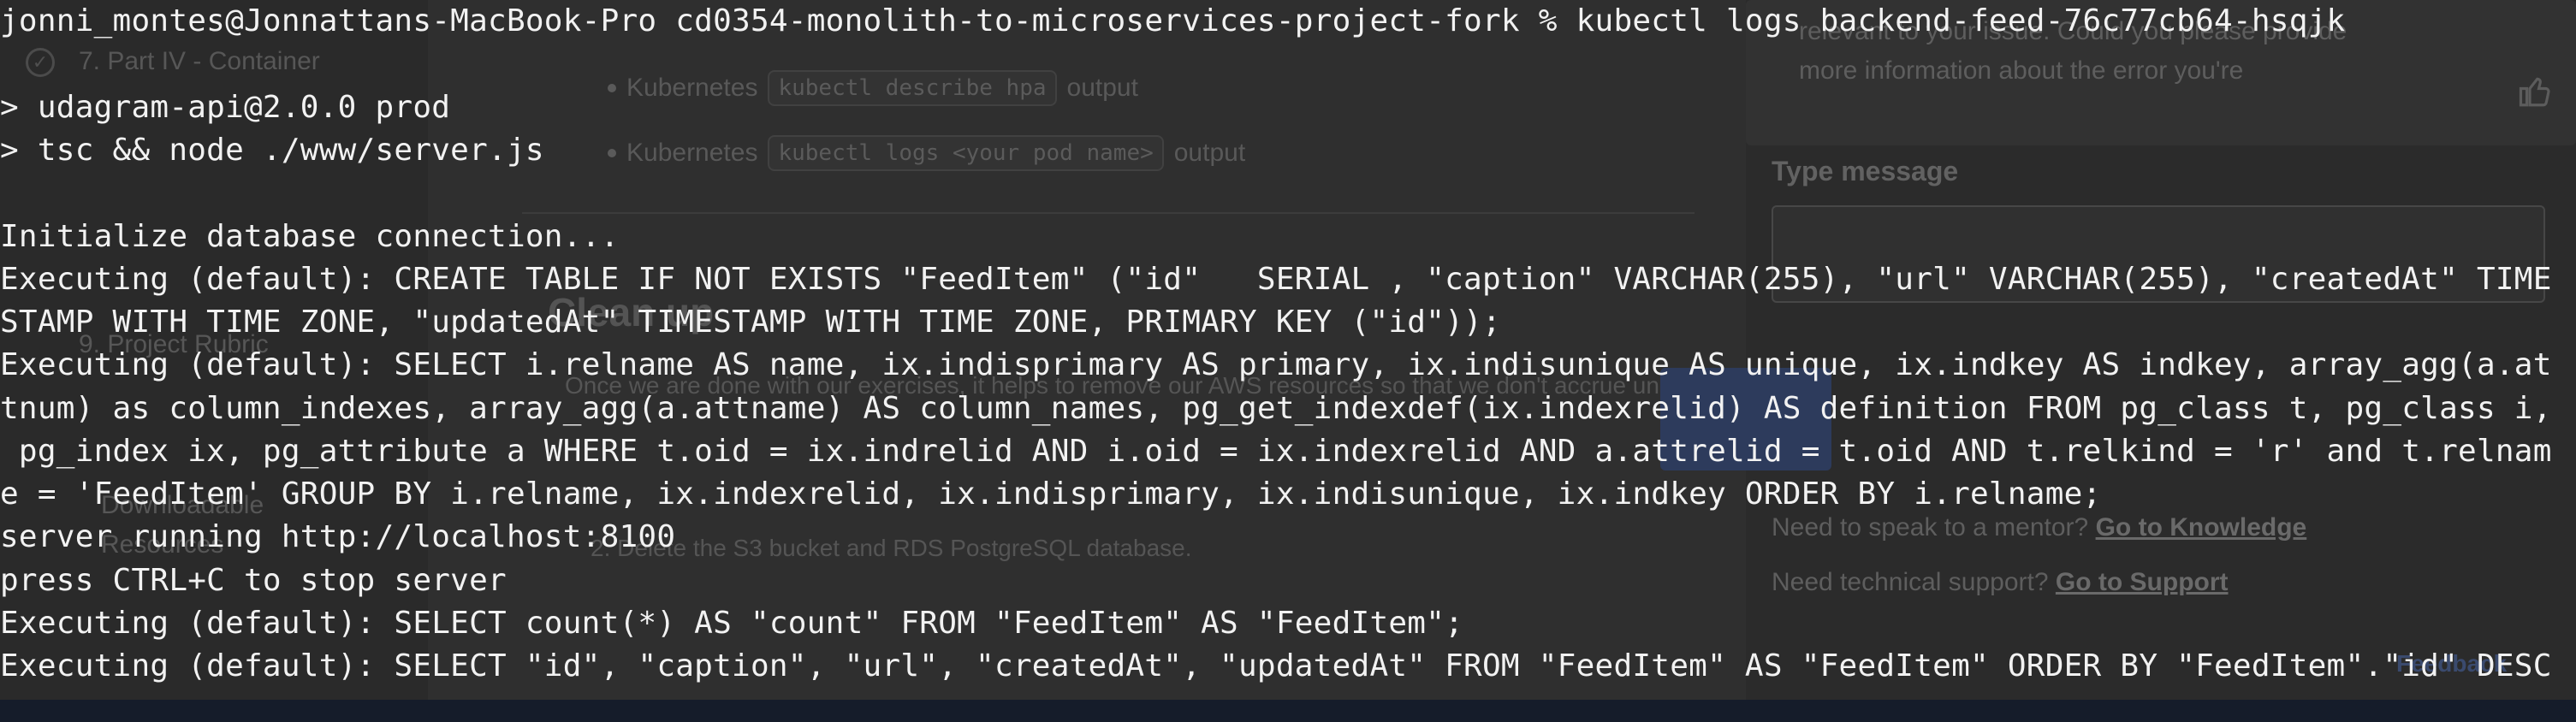 This screenshot has height=722, width=2576. What do you see at coordinates (272, 150) in the screenshot?
I see `terminal-line-4: > tsc && node ./www/server.js` at bounding box center [272, 150].